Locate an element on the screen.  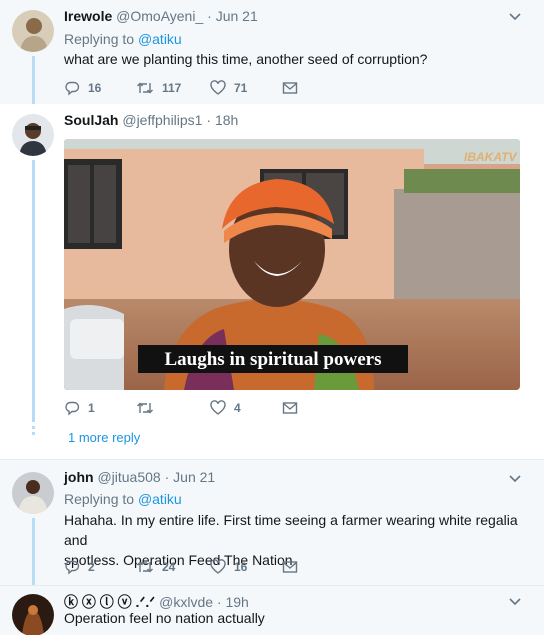
timestamp: 18h is located at coordinates (226, 120).